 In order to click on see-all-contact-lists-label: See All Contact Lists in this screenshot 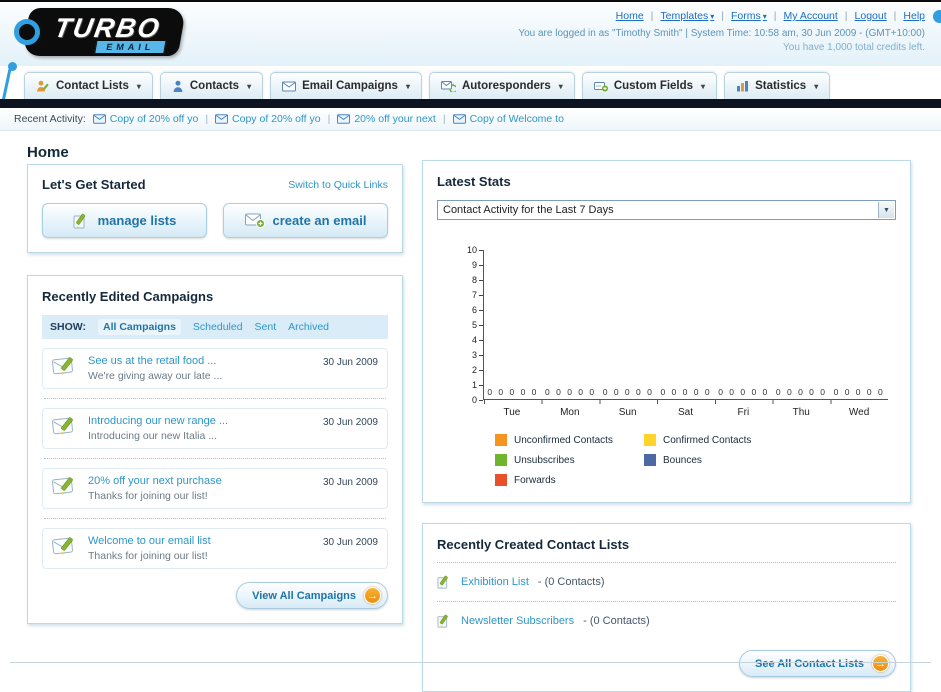, I will do `click(809, 663)`.